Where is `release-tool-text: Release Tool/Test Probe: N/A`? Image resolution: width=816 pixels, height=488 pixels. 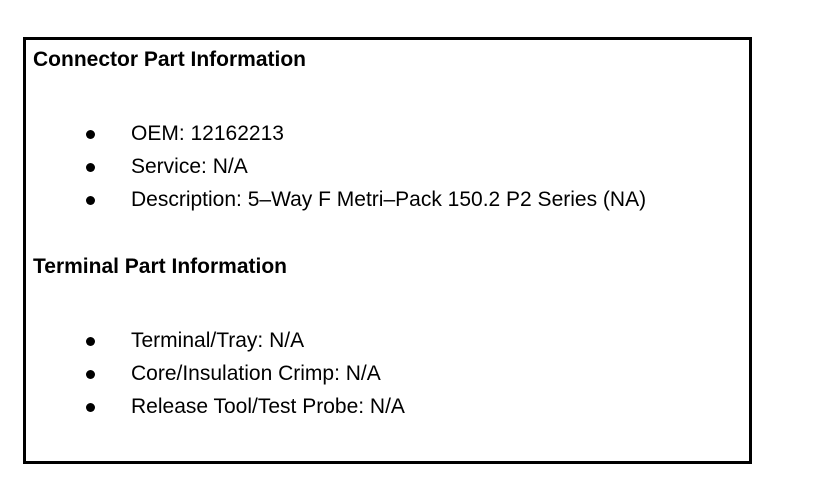
release-tool-text: Release Tool/Test Probe: N/A is located at coordinates (268, 406).